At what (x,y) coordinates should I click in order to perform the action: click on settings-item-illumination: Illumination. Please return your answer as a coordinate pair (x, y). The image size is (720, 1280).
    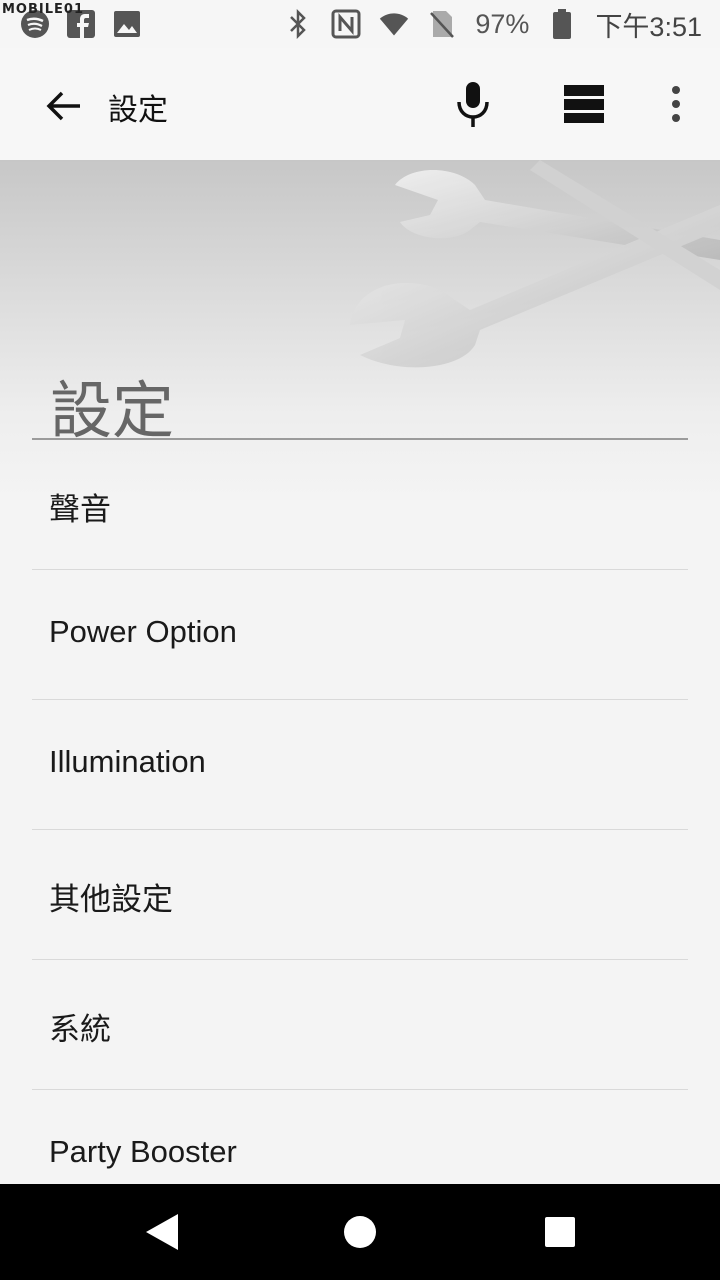
    Looking at the image, I should click on (360, 765).